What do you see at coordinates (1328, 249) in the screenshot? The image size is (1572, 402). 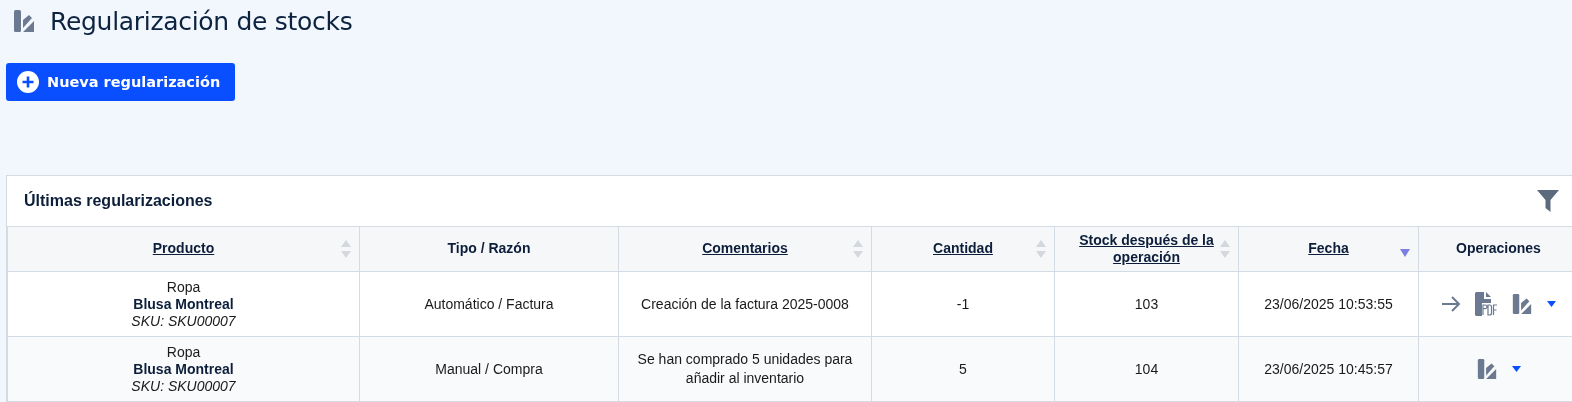 I see `column-header: Fecha` at bounding box center [1328, 249].